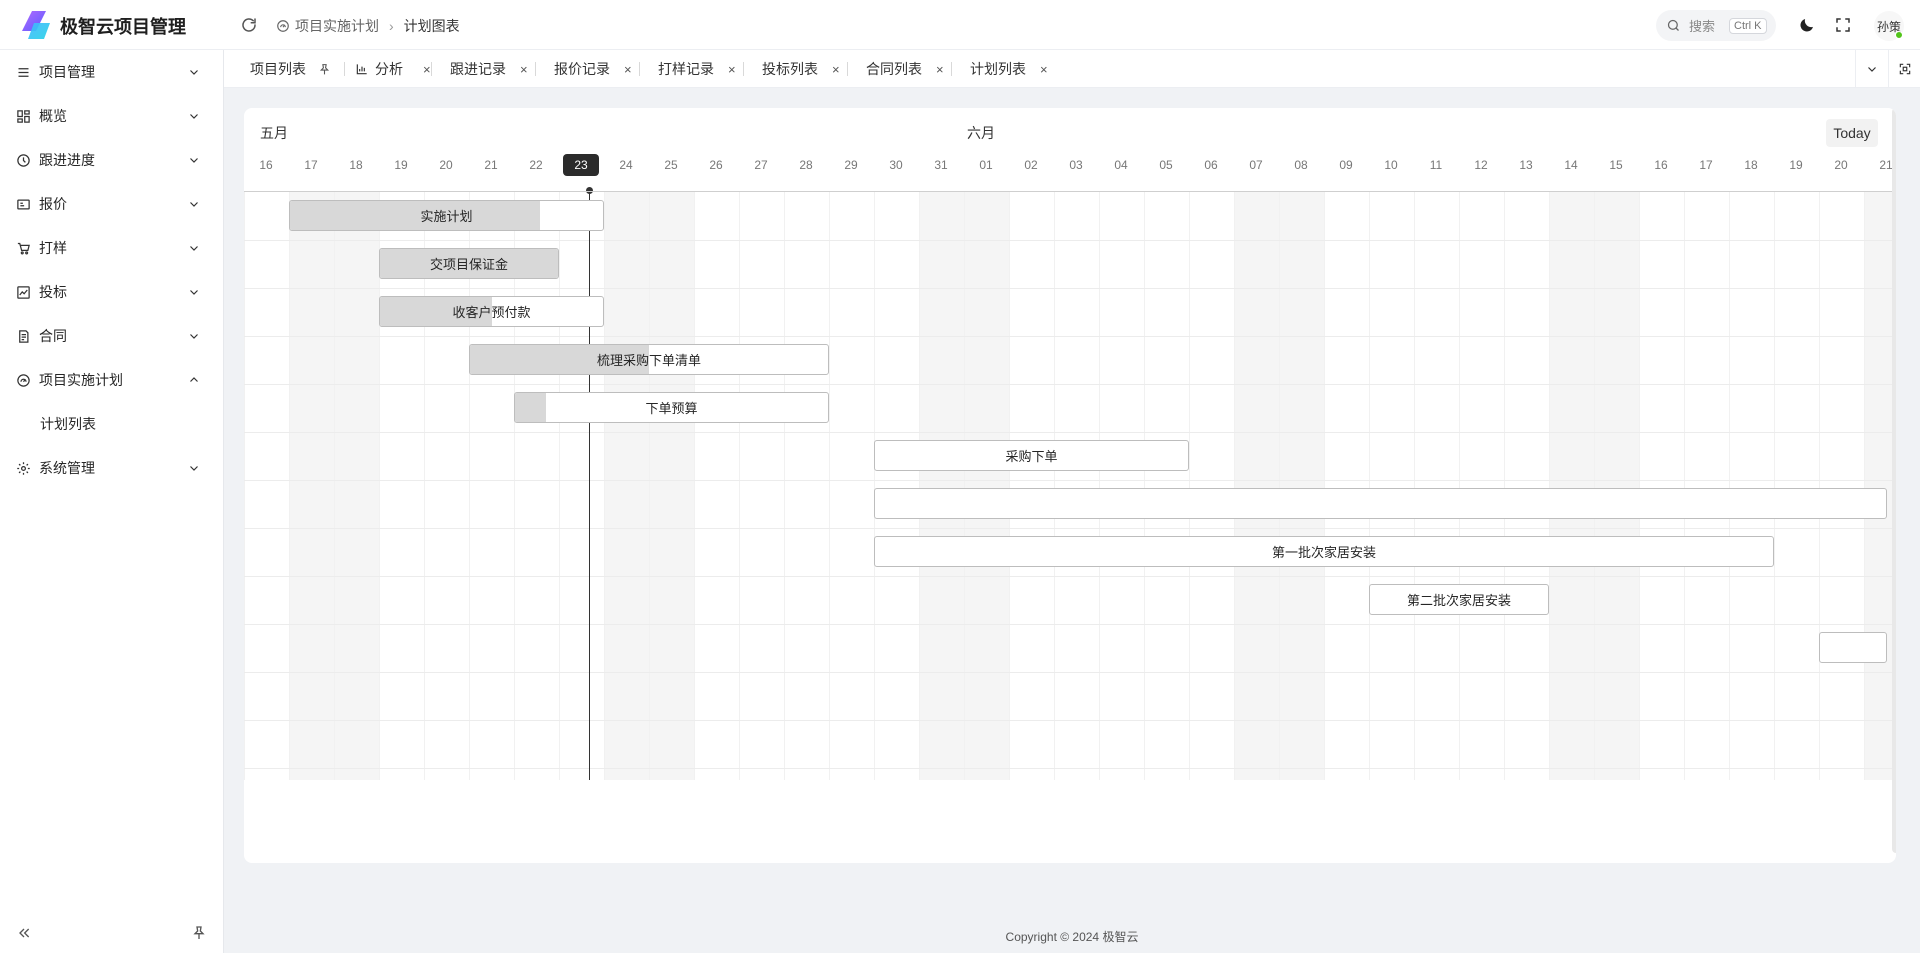  What do you see at coordinates (24, 933) in the screenshot?
I see `collapse-sidebar-icon` at bounding box center [24, 933].